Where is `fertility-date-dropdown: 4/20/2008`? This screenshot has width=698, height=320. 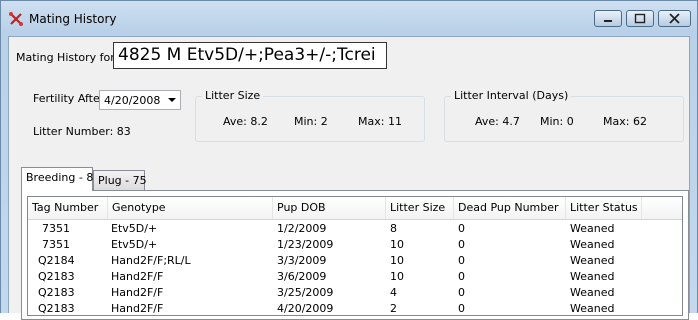 fertility-date-dropdown: 4/20/2008 is located at coordinates (140, 100).